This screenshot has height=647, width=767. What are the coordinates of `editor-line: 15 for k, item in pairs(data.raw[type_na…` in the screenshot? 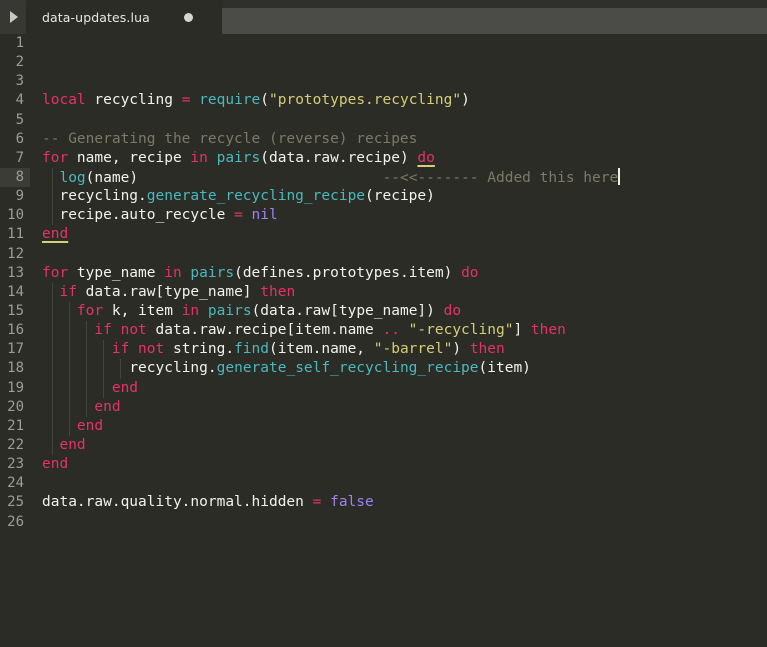 It's located at (383, 311).